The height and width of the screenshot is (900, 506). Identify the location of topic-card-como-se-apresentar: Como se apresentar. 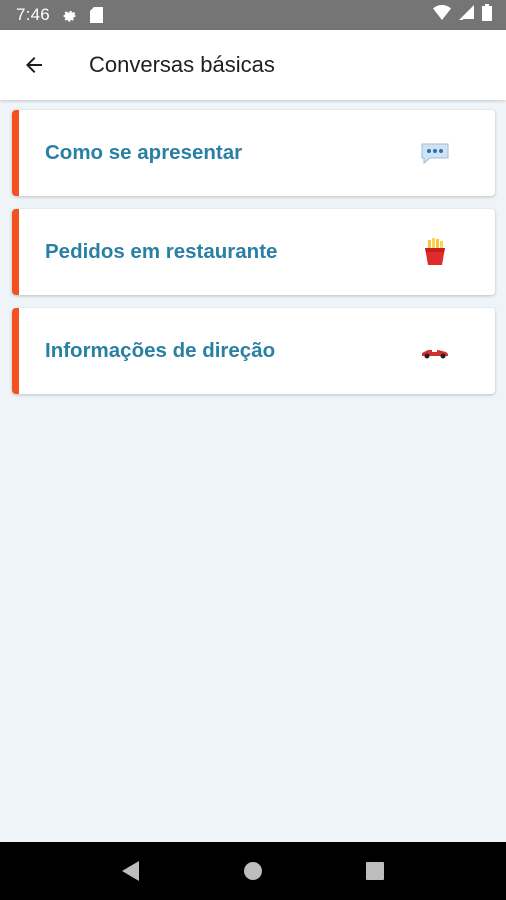
(253, 153).